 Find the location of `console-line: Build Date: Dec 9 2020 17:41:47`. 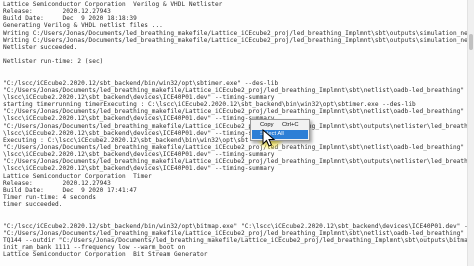

console-line: Build Date: Dec 9 2020 17:41:47 is located at coordinates (70, 190).